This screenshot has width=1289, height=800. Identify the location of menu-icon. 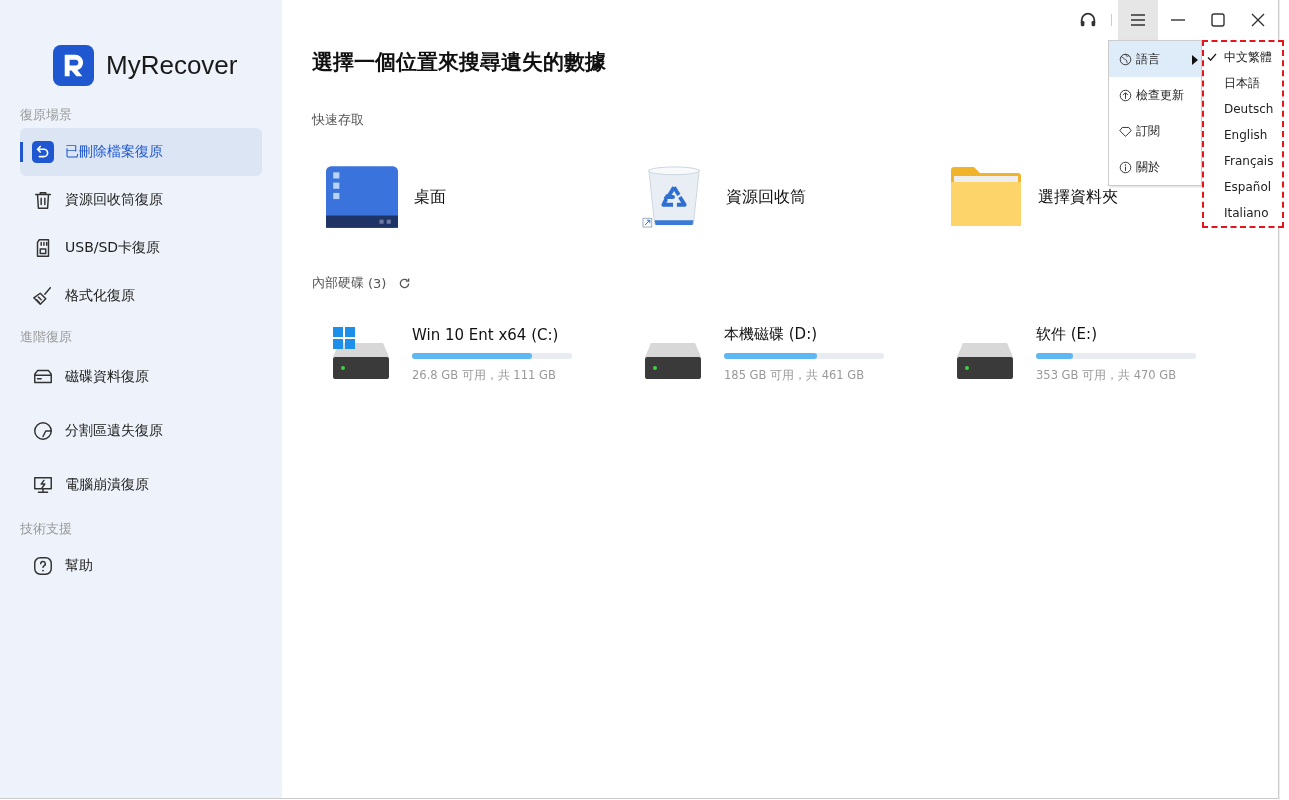
(1138, 20).